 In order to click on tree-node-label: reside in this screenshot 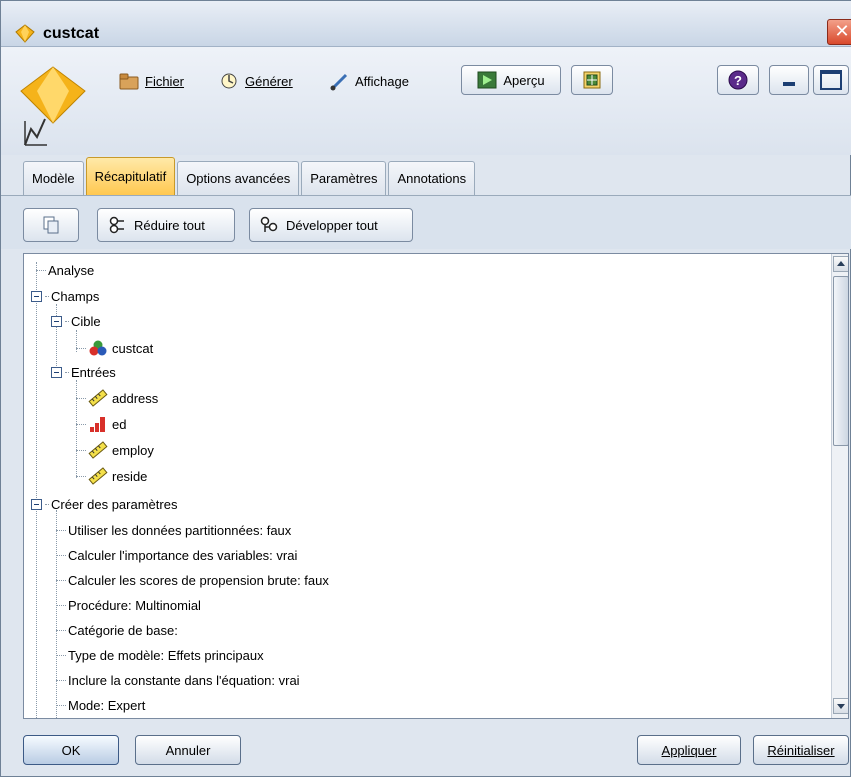, I will do `click(130, 476)`.